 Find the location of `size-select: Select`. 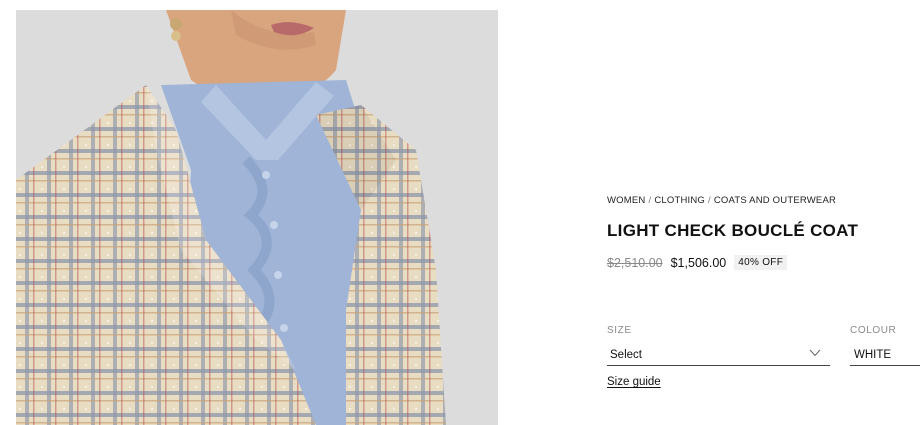

size-select: Select is located at coordinates (718, 355).